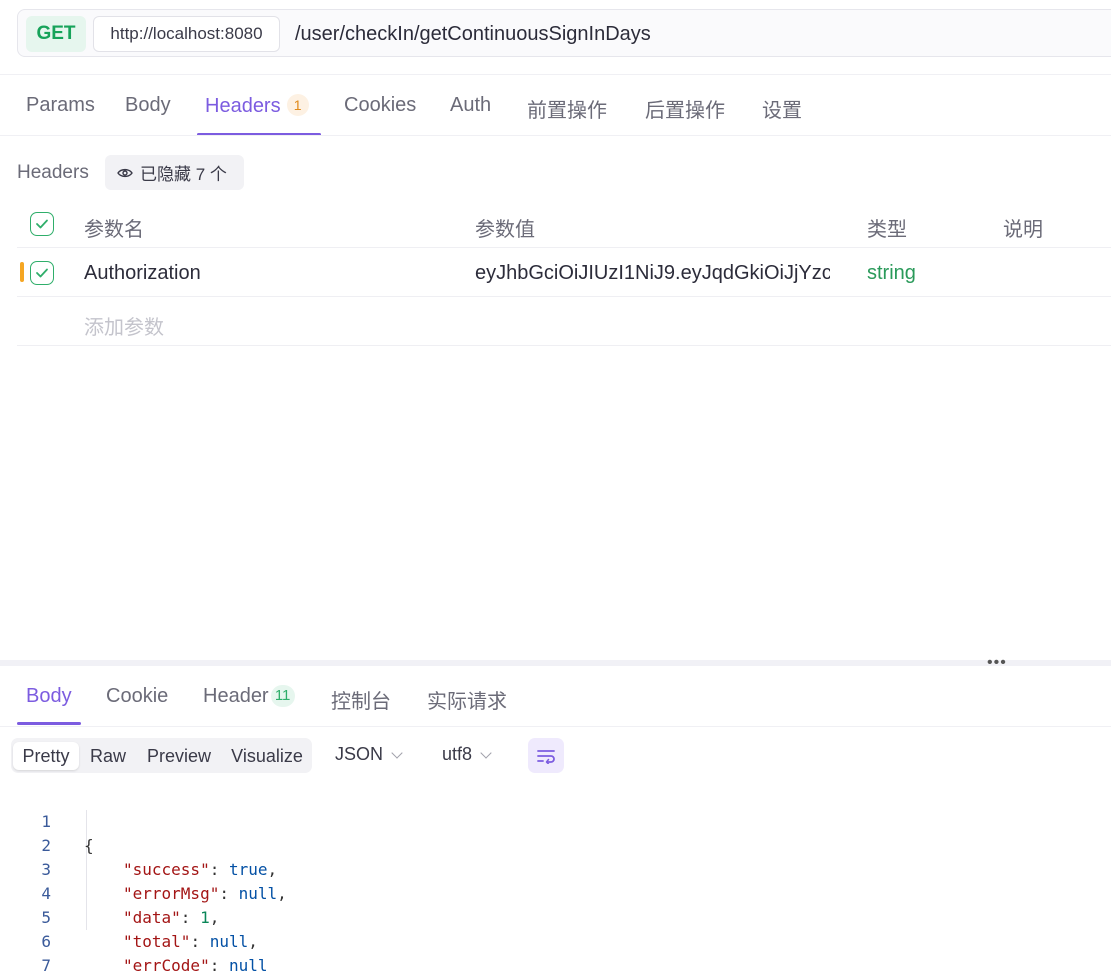 Image resolution: width=1111 pixels, height=976 pixels. What do you see at coordinates (186, 34) in the screenshot?
I see `base-url-chip: http://localhost:8080` at bounding box center [186, 34].